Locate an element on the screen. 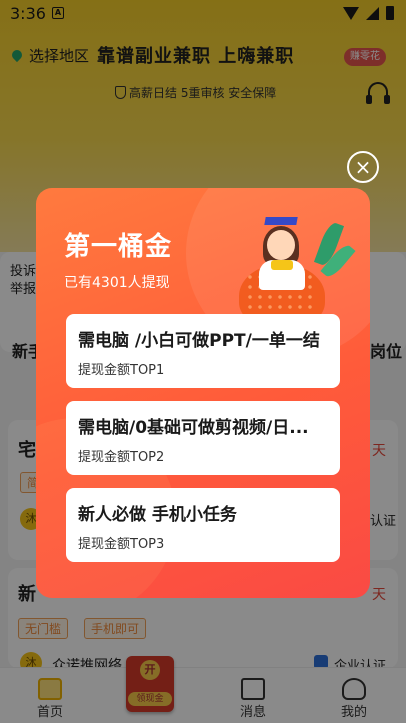  job-card-title: 新人必做 手机小任务 is located at coordinates (157, 515).